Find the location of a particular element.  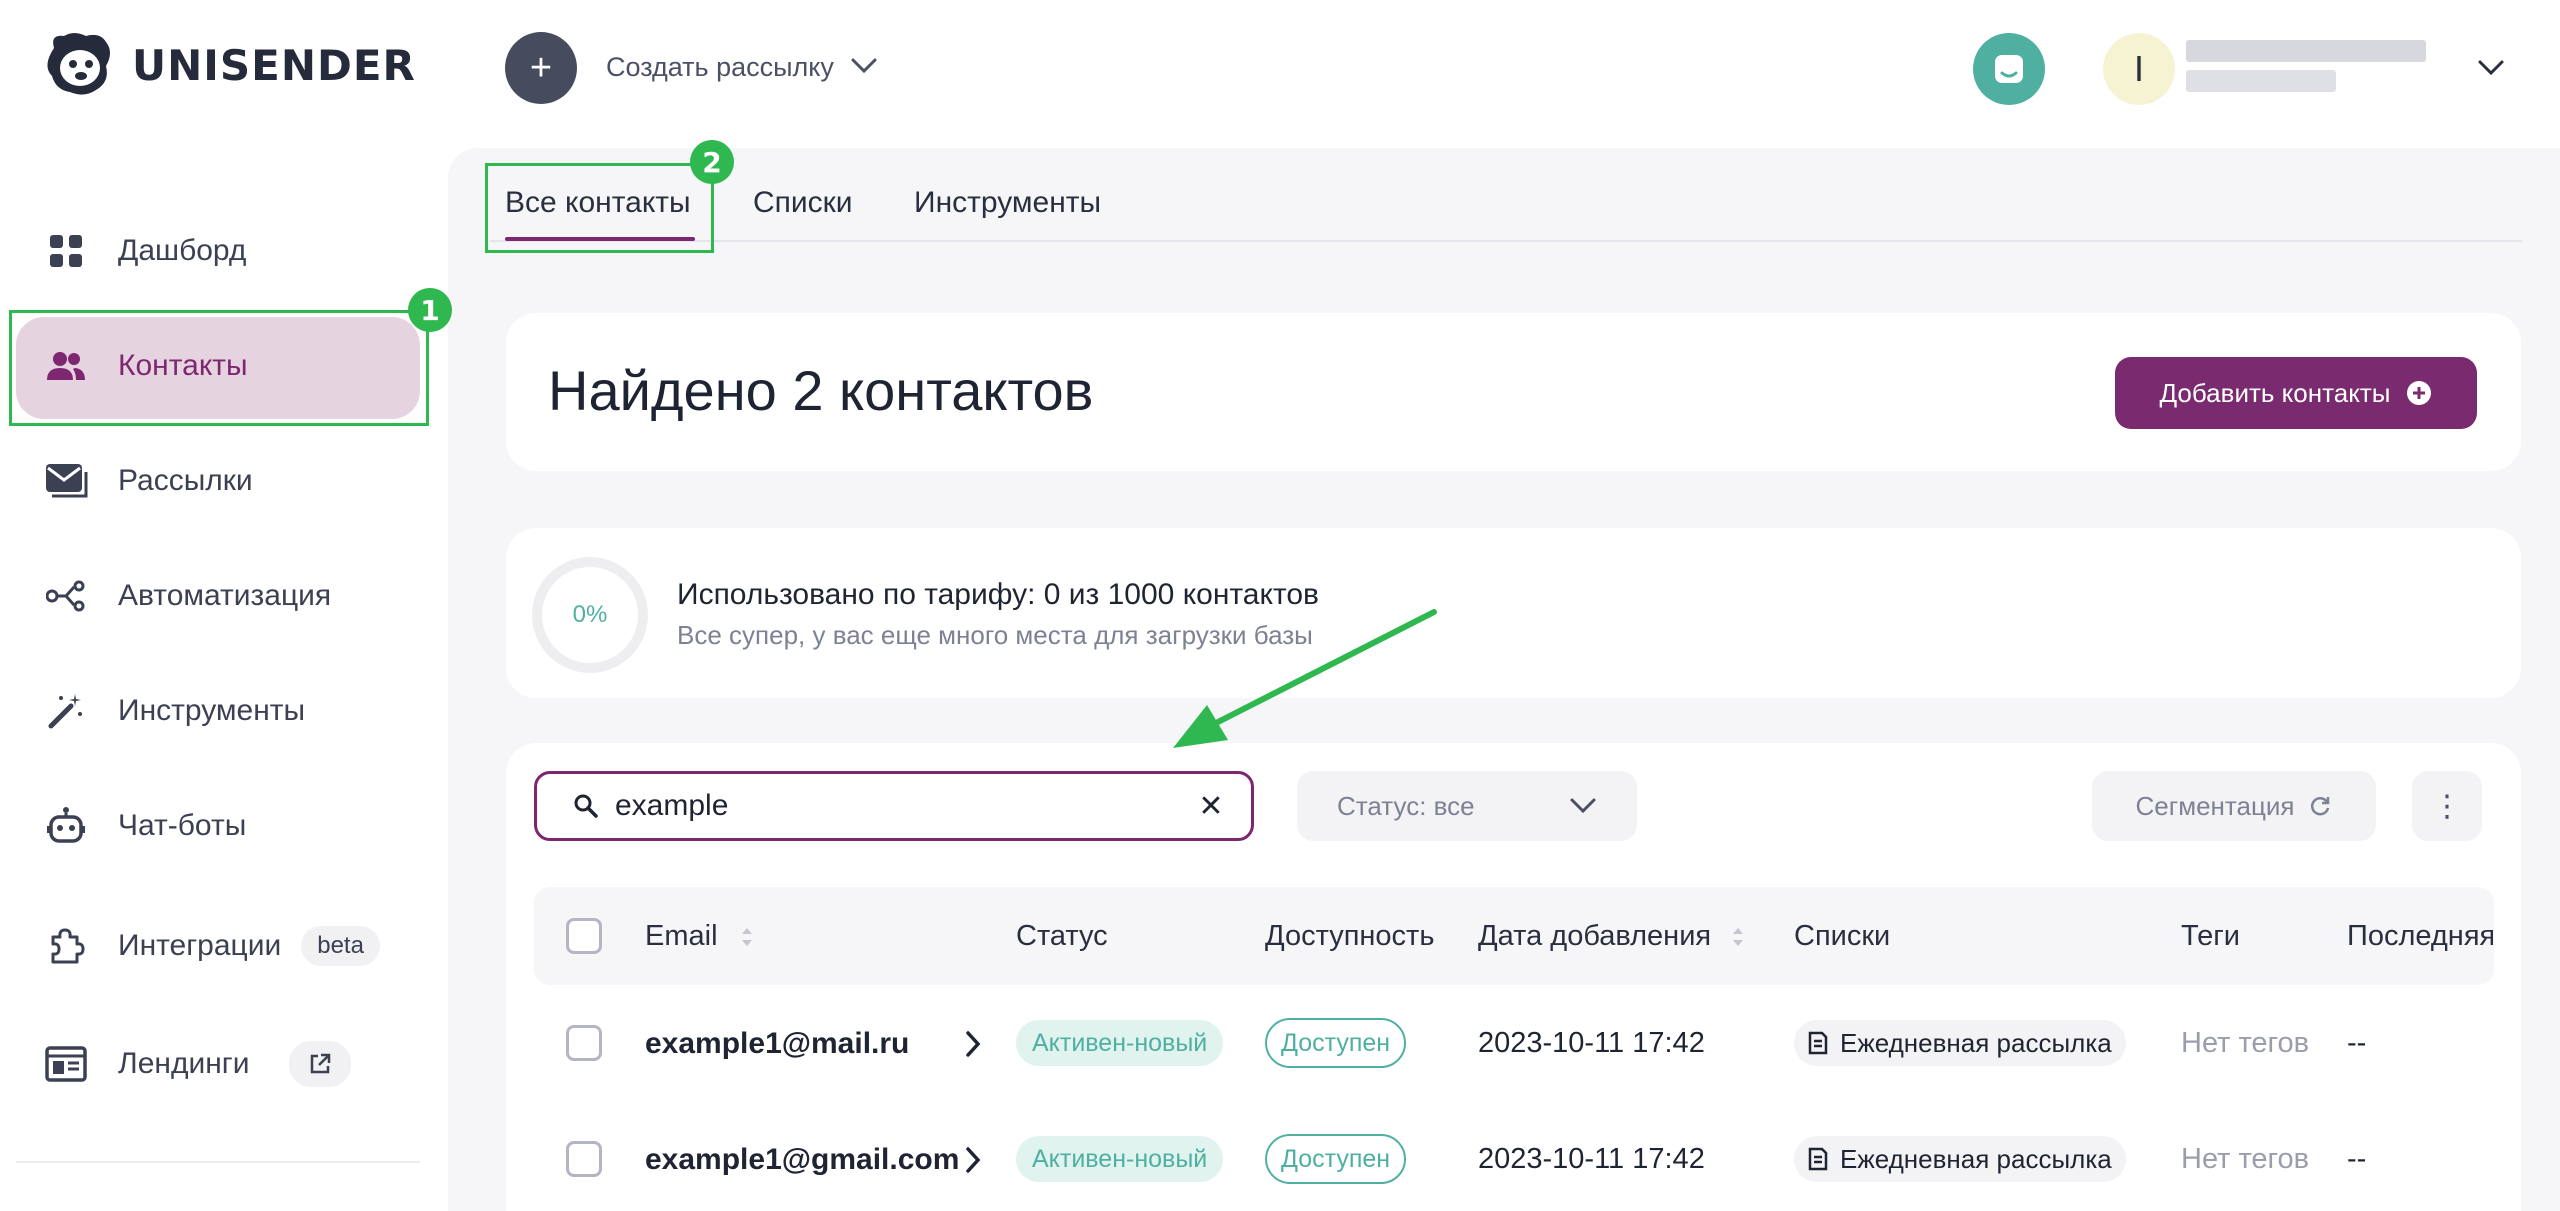

create-campaign-label: Создать рассылку is located at coordinates (720, 67).